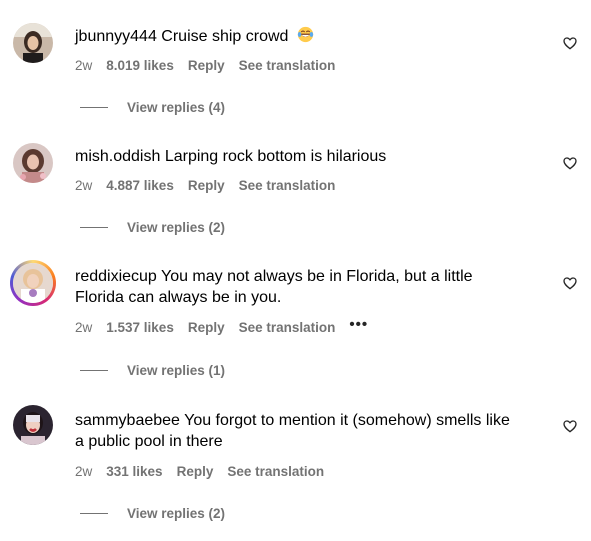 The image size is (591, 541). I want to click on view-replies-button: View replies (4), so click(152, 107).